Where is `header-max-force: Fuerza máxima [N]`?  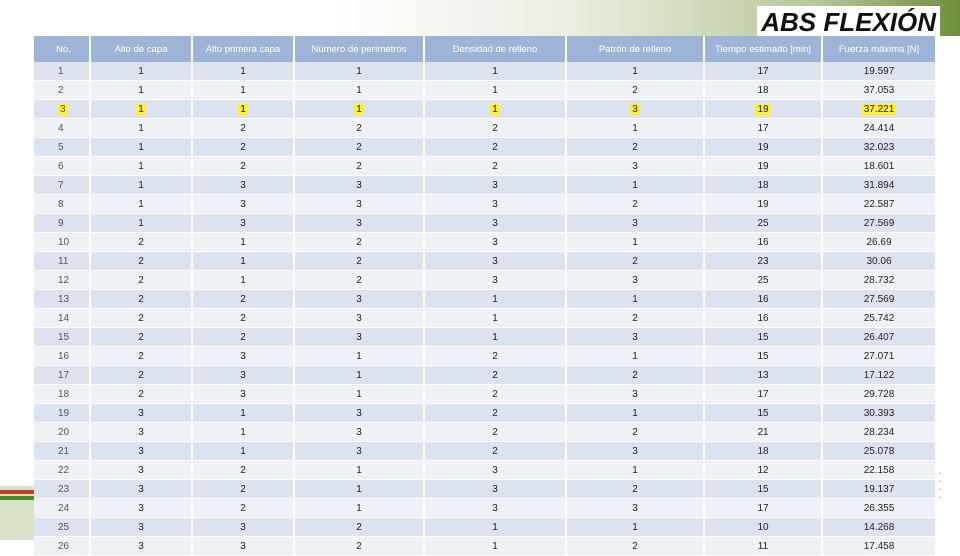 header-max-force: Fuerza máxima [N] is located at coordinates (879, 49).